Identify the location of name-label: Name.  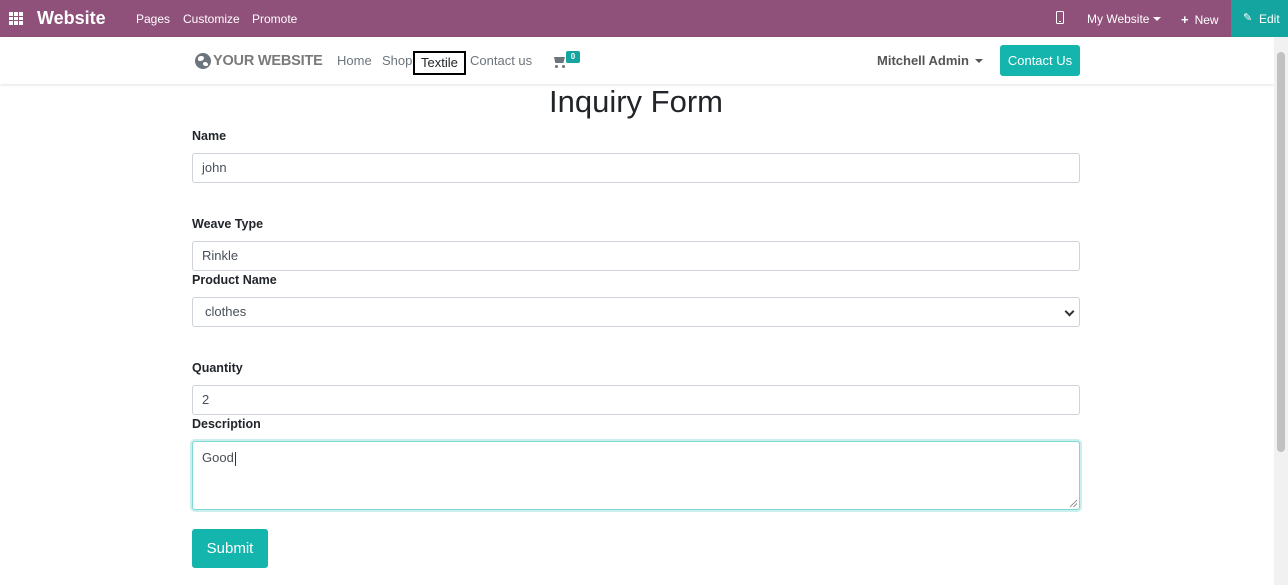
(209, 136).